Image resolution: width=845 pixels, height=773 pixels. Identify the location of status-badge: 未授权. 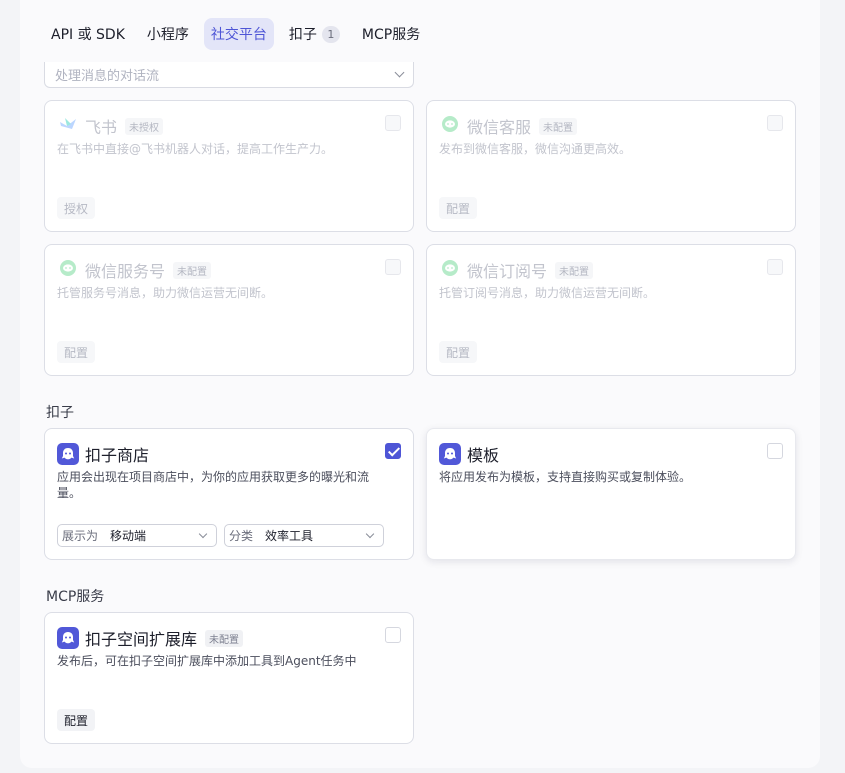
(144, 126).